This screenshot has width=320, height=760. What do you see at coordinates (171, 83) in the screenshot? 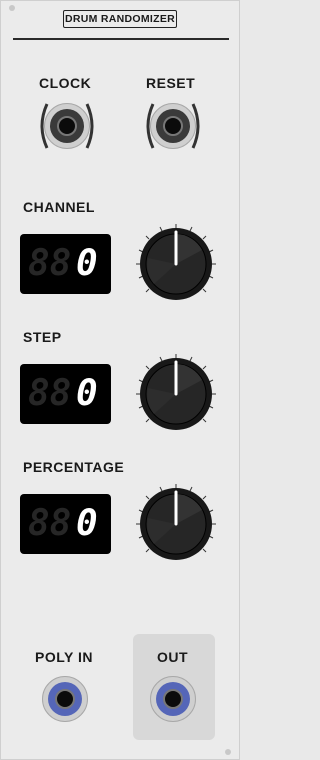
I see `reset-label: RESET` at bounding box center [171, 83].